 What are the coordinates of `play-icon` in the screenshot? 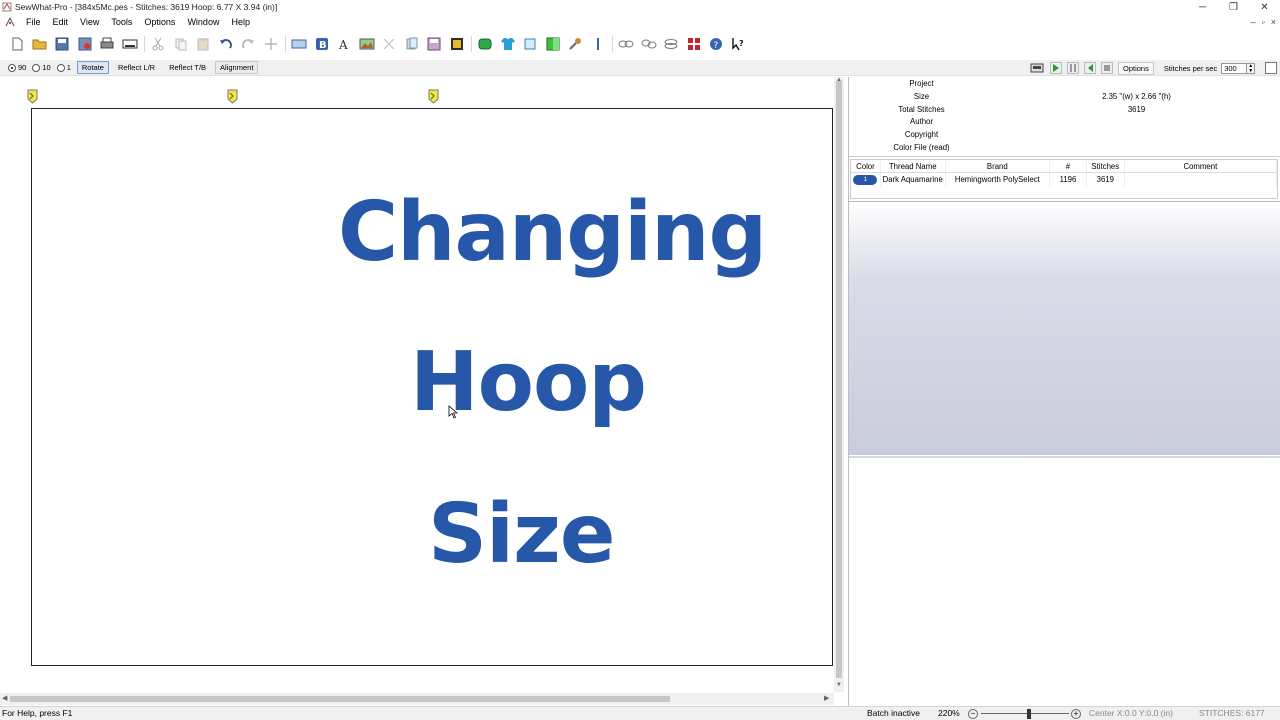 It's located at (1056, 68).